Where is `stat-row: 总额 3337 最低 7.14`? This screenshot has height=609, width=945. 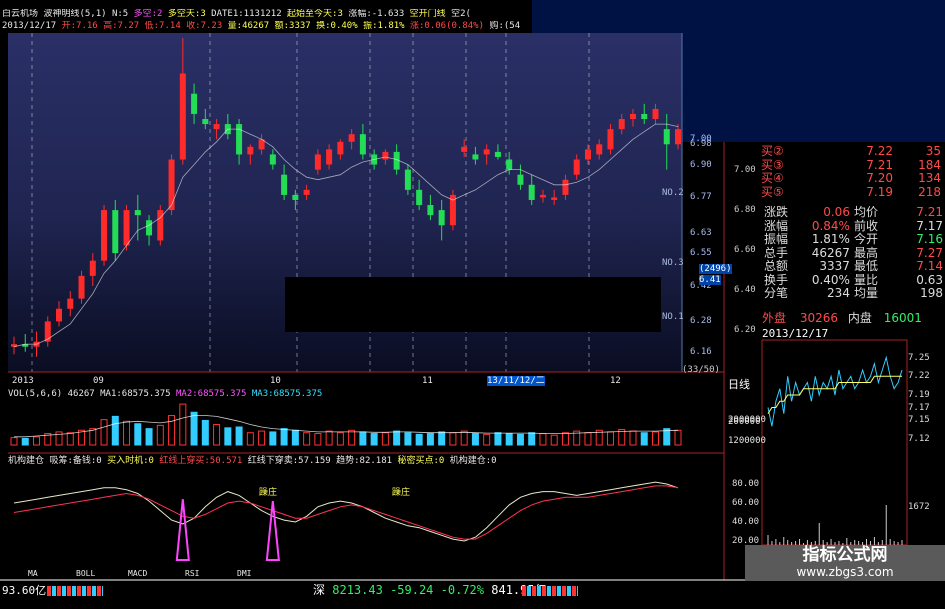
stat-row: 总额 3337 最低 7.14 is located at coordinates (853, 266).